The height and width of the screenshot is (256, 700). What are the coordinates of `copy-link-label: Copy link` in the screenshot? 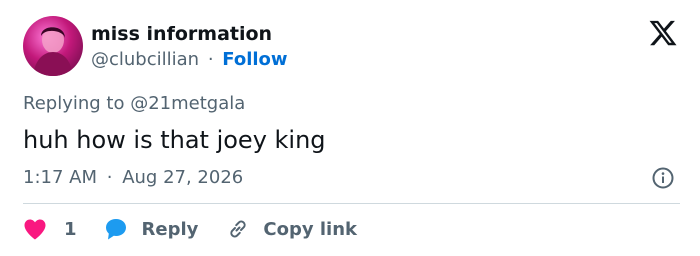 It's located at (310, 229).